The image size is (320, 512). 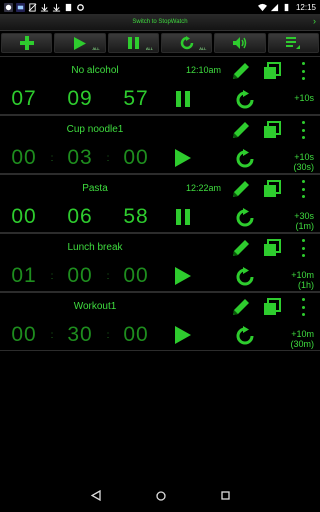 What do you see at coordinates (286, 7) in the screenshot?
I see `battery-icon` at bounding box center [286, 7].